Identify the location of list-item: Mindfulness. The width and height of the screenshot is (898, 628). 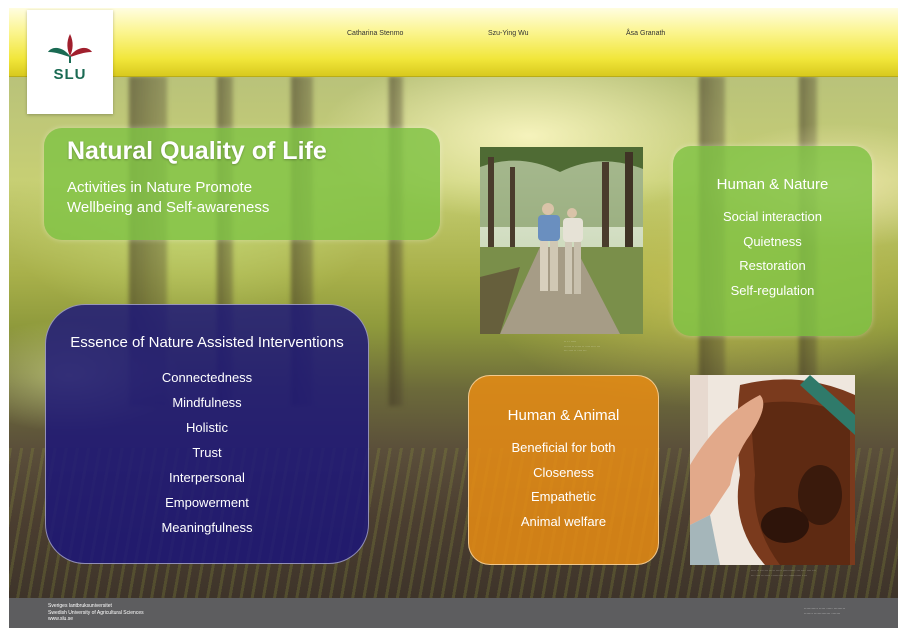
(207, 402).